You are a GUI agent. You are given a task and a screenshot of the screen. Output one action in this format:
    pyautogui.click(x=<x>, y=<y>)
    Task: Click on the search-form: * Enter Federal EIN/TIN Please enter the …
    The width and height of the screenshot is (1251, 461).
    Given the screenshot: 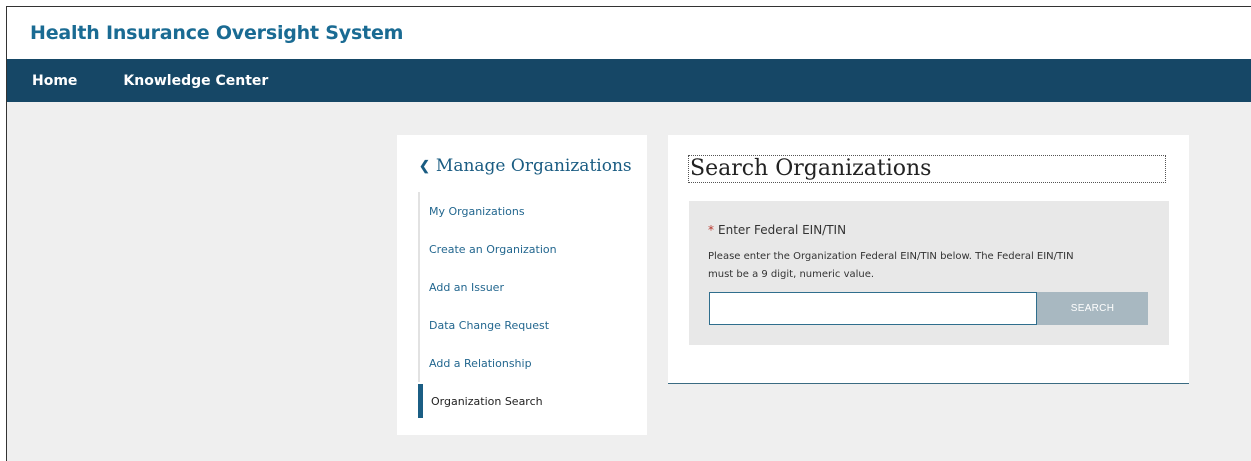 What is the action you would take?
    pyautogui.click(x=929, y=273)
    